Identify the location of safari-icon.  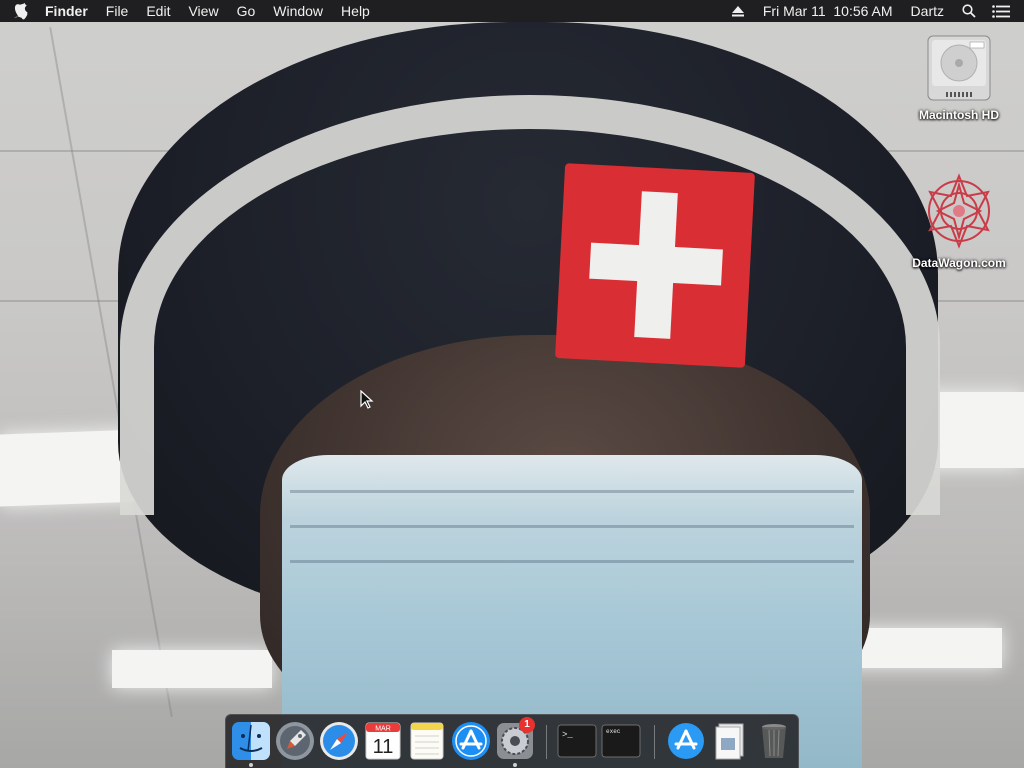
(339, 741).